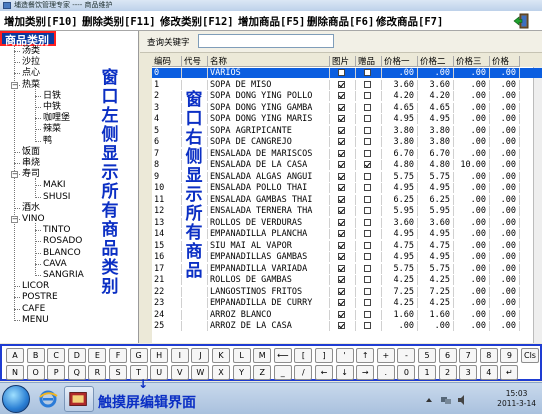  I want to click on add-item-button: 增加商品[F5], so click(271, 21).